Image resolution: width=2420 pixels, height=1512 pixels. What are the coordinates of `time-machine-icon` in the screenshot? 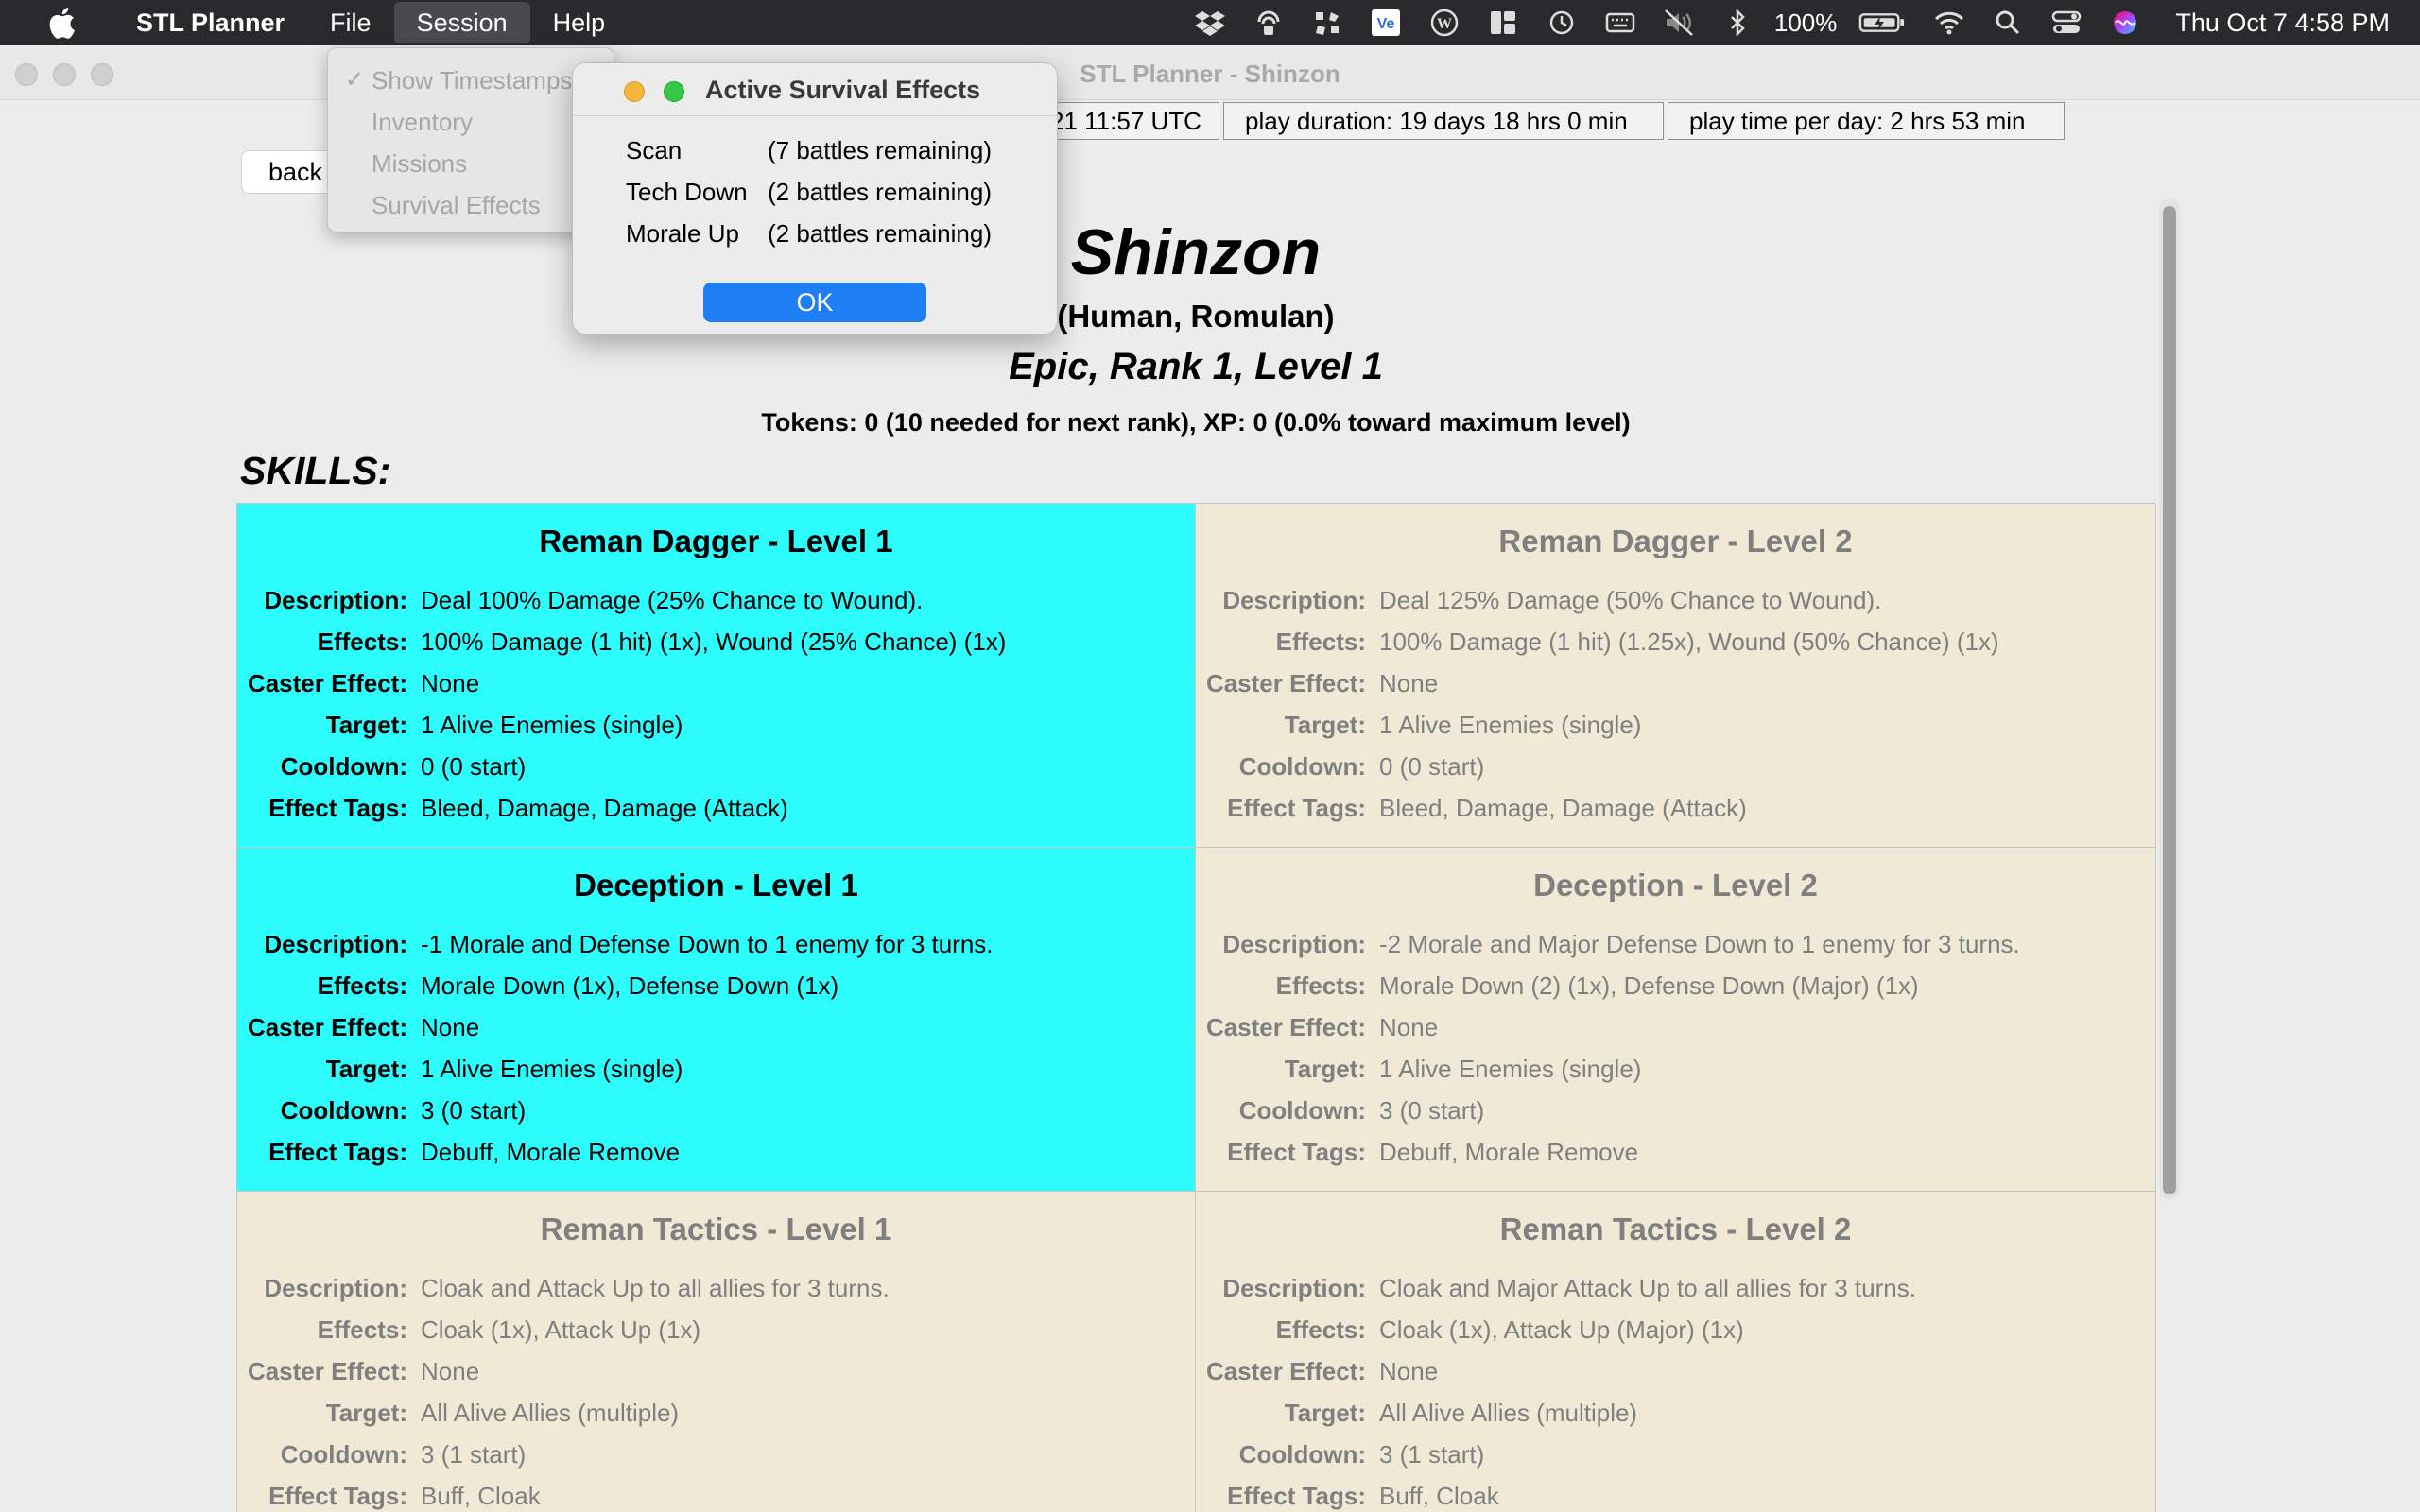 It's located at (1562, 23).